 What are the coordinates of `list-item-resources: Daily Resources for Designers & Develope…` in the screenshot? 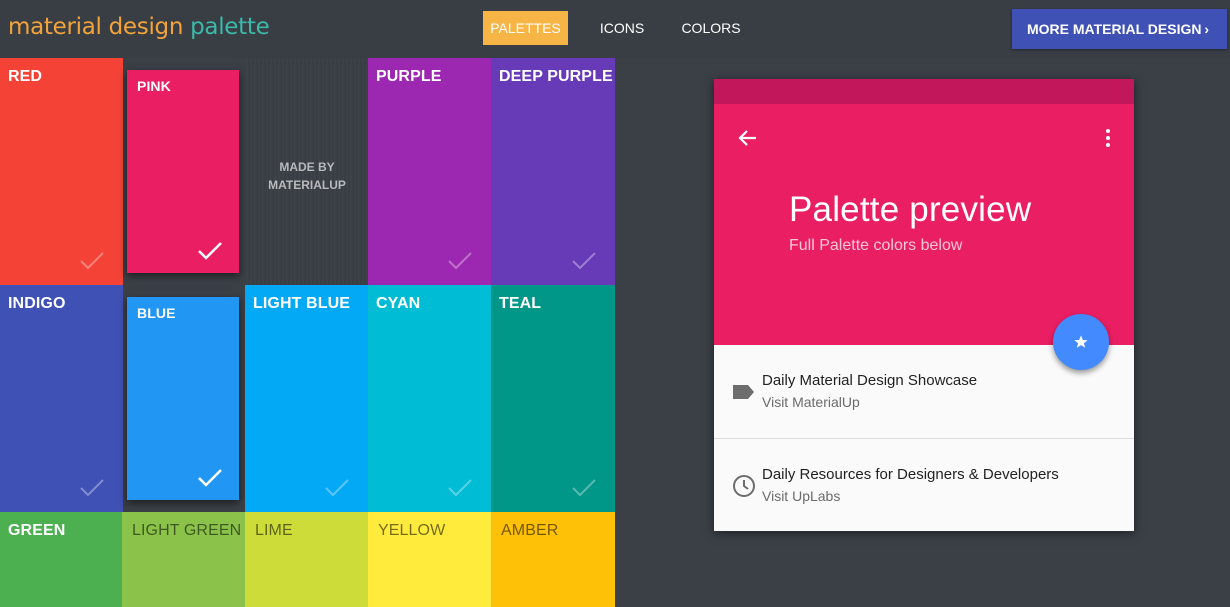 It's located at (924, 485).